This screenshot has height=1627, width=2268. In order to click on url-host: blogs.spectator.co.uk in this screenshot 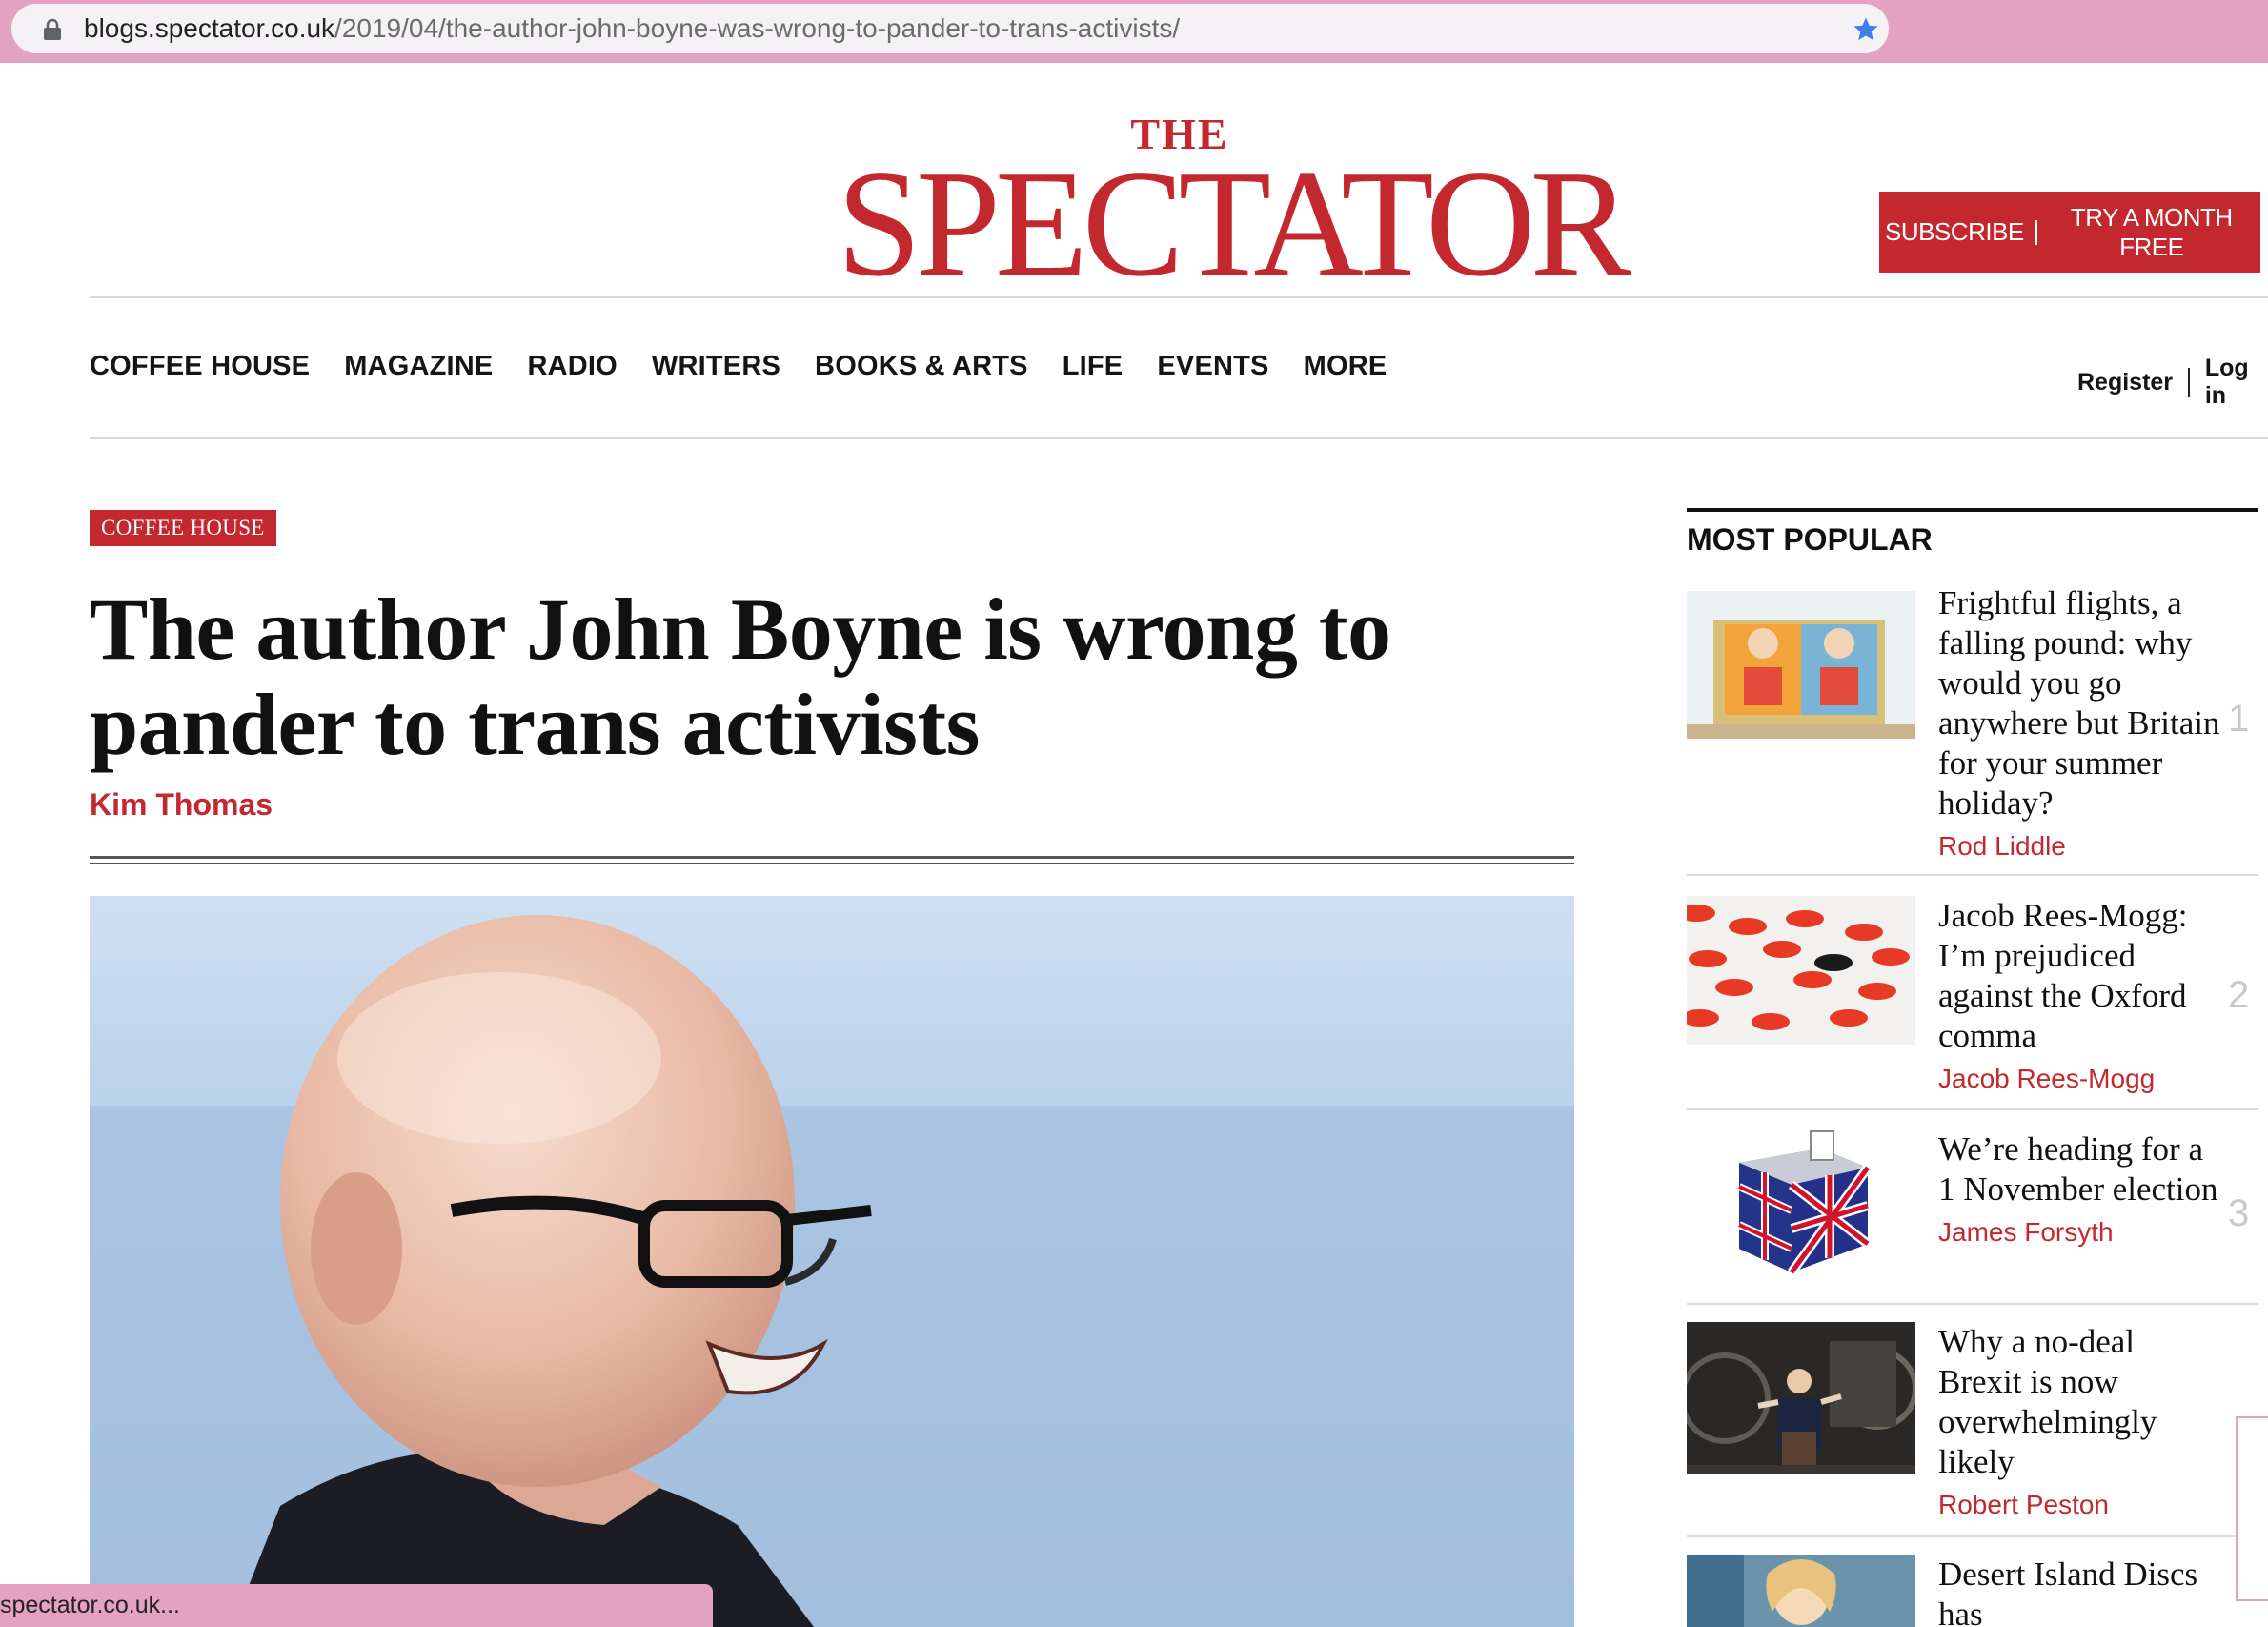, I will do `click(209, 28)`.